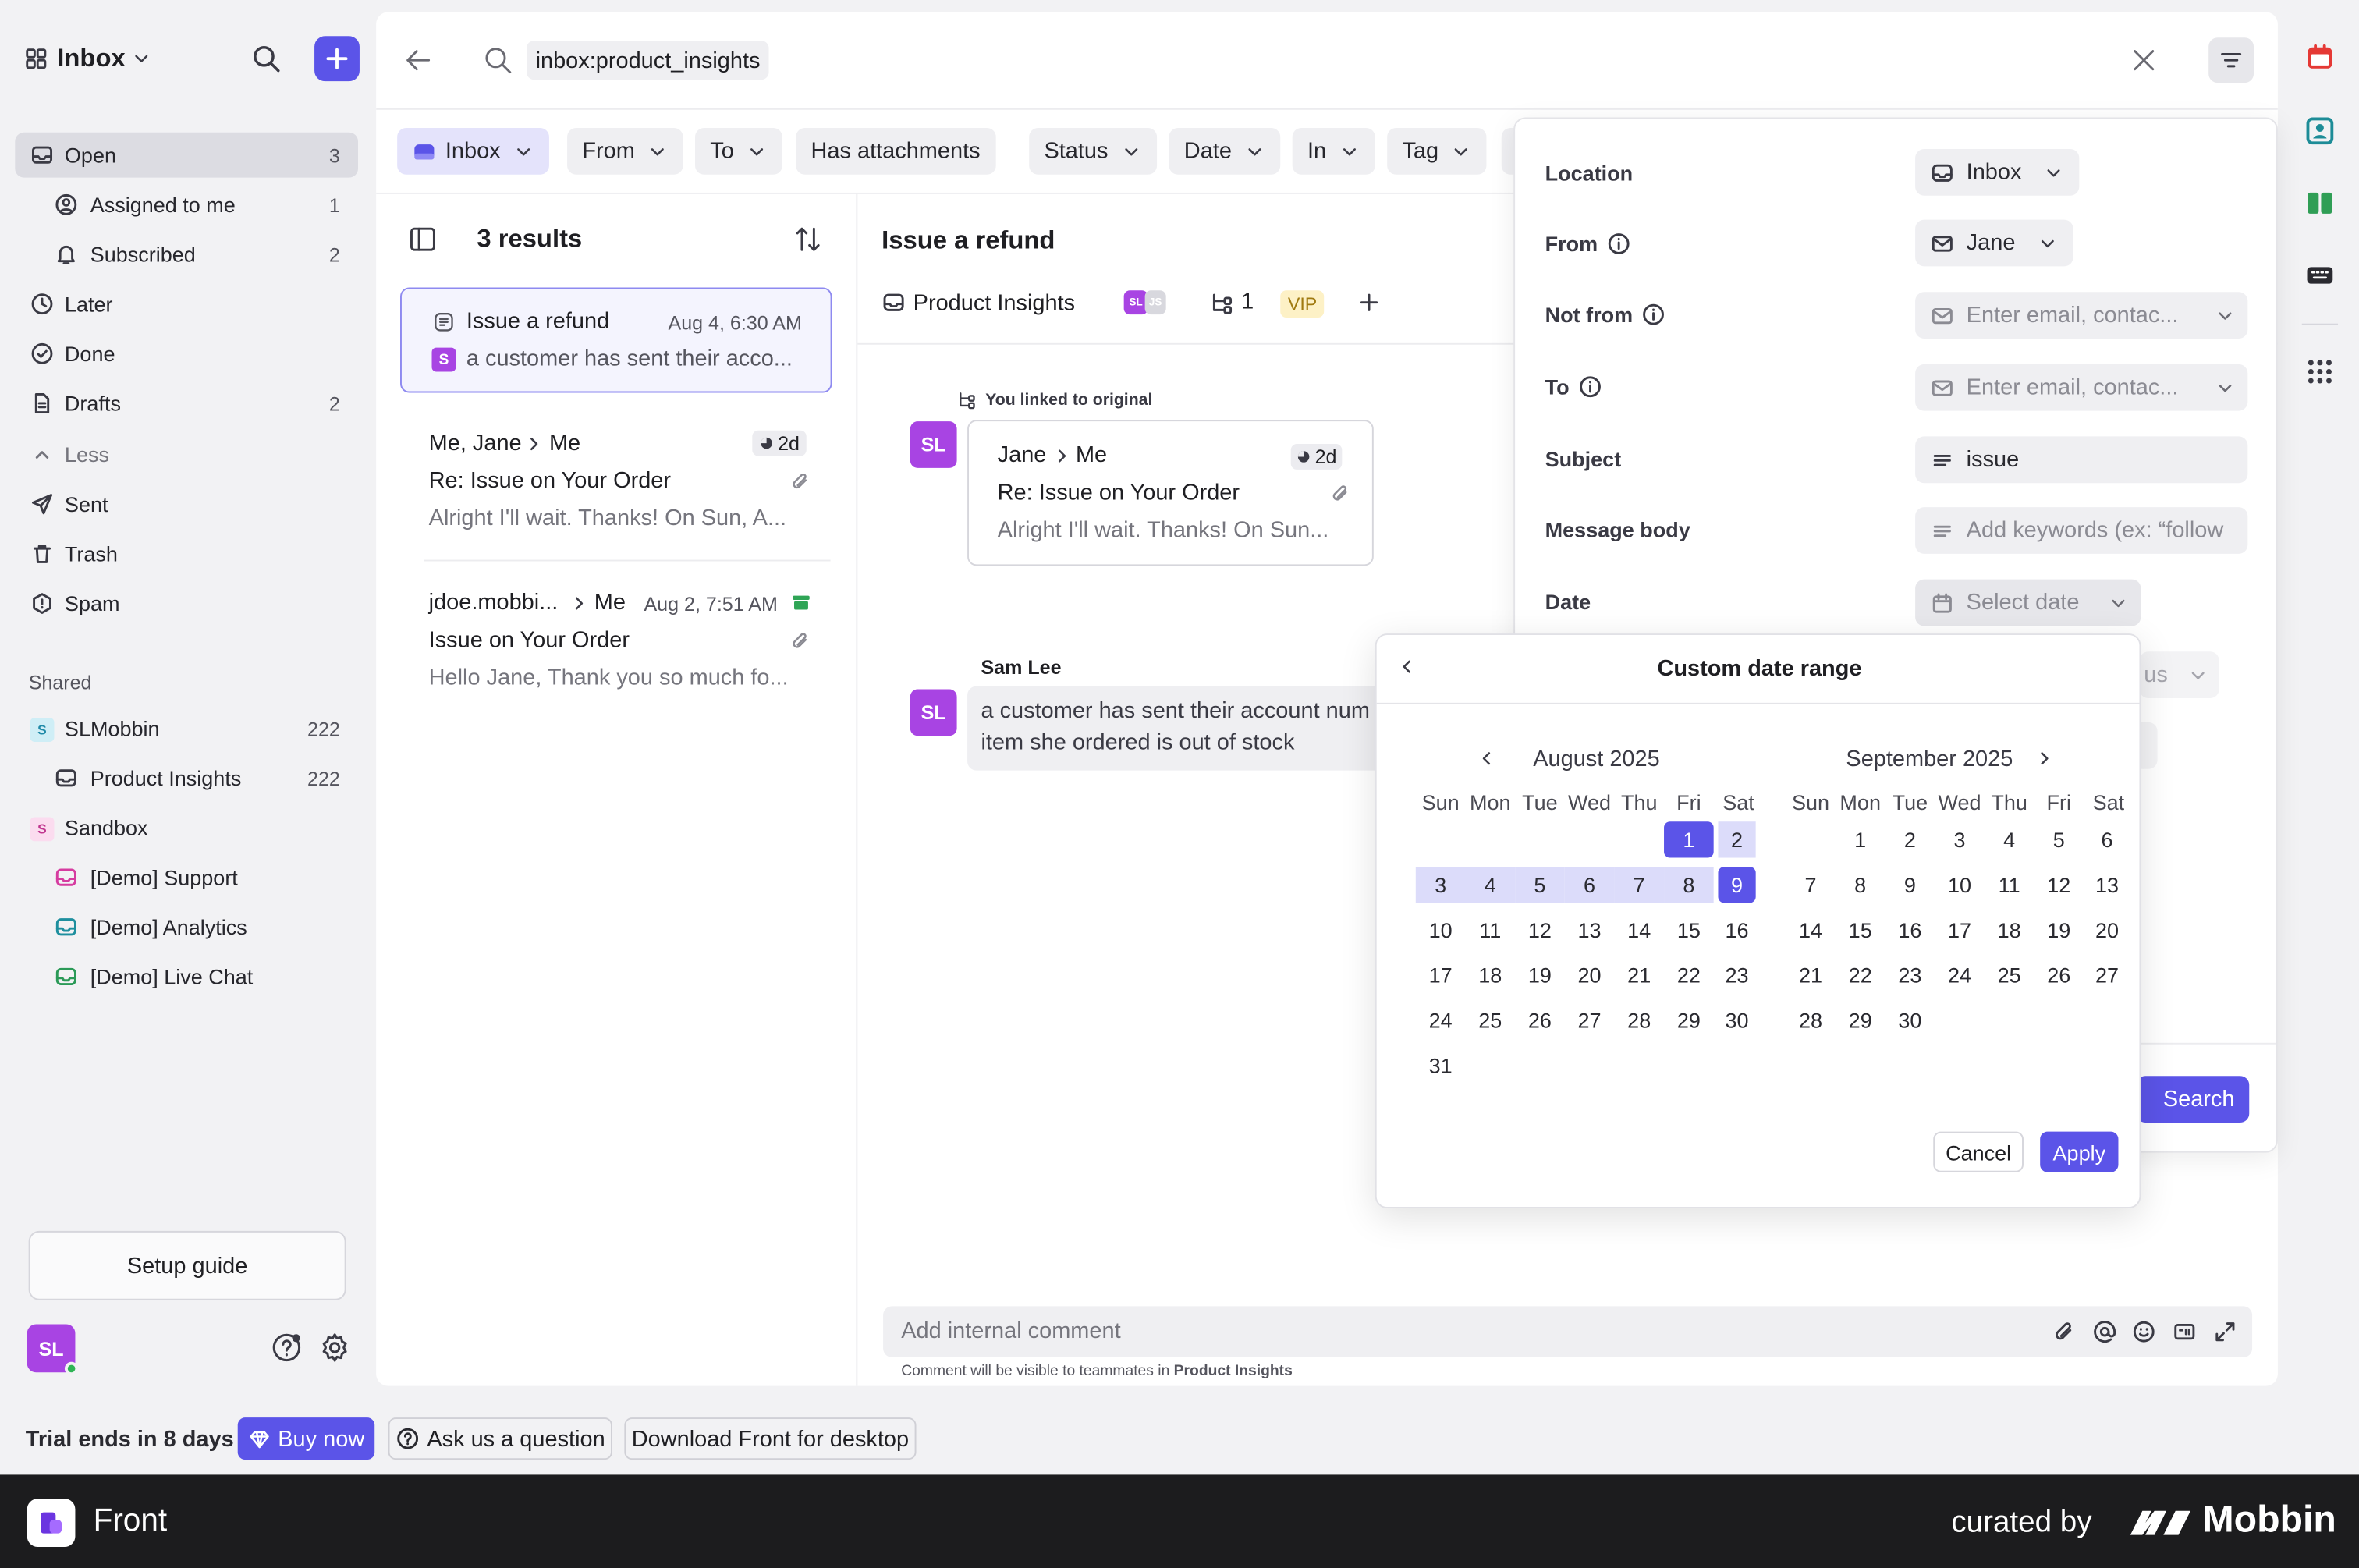  Describe the element at coordinates (2144, 1332) in the screenshot. I see `emoji-icon` at that location.